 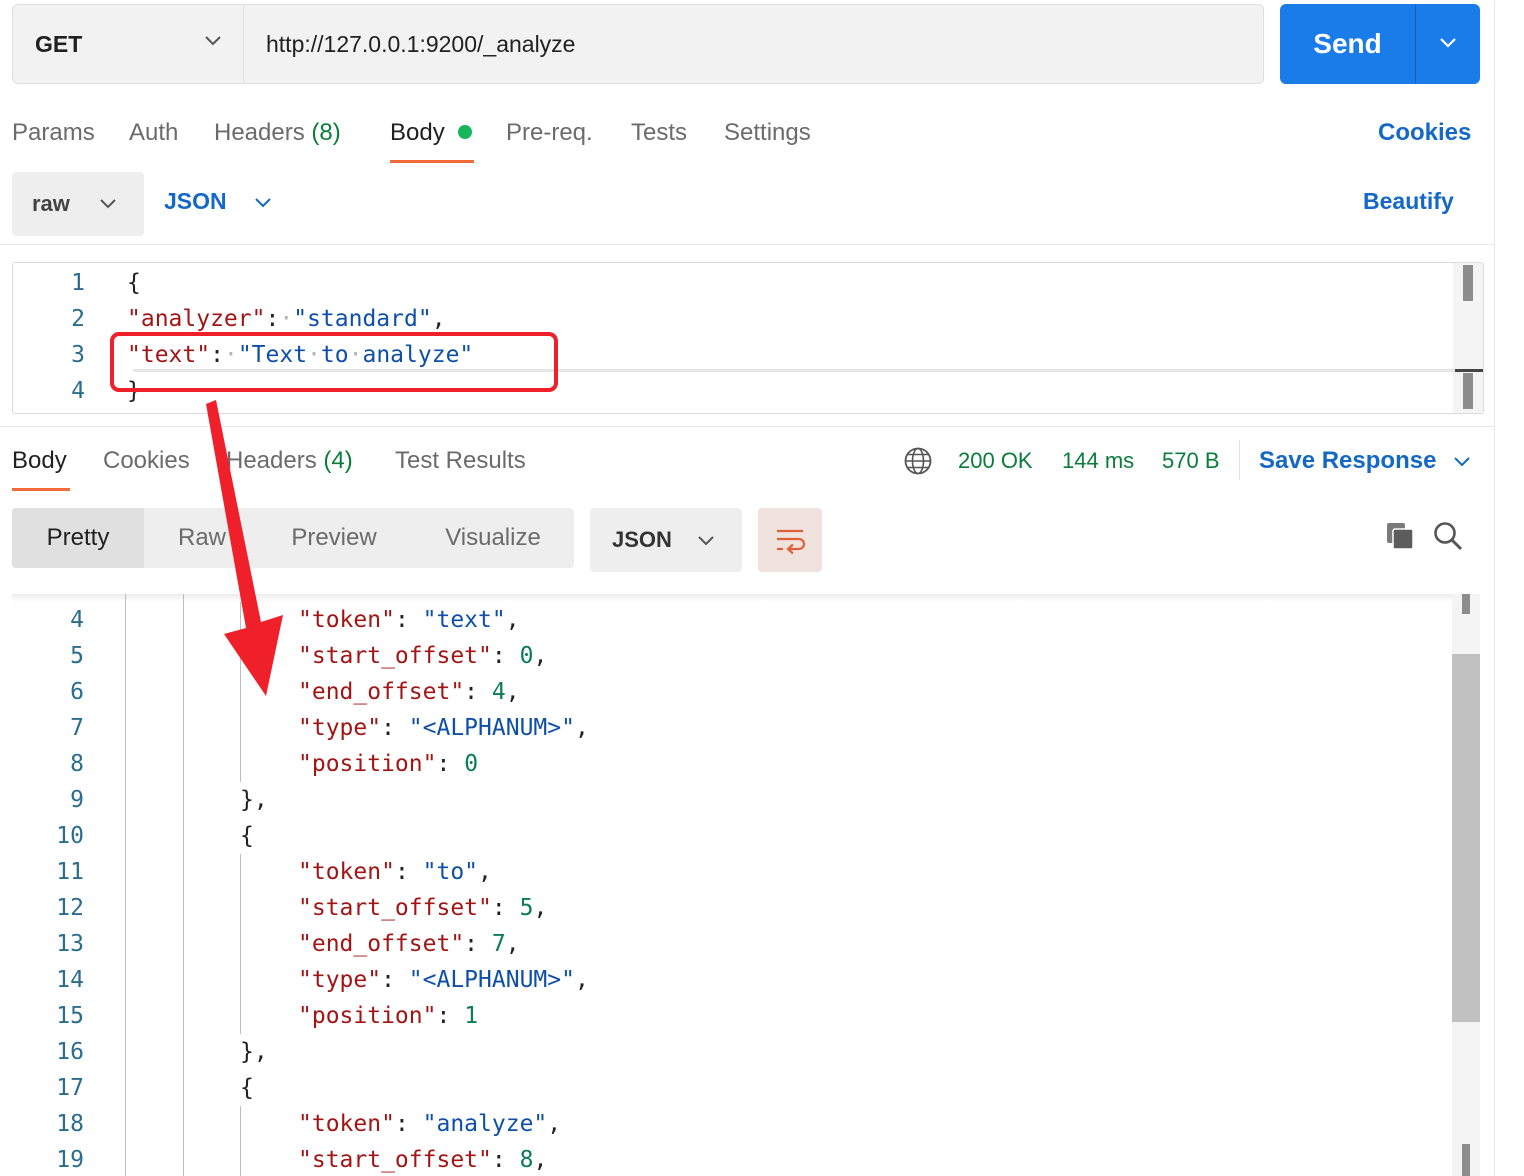 I want to click on code-line: "type": "<ALPHANUM>",, so click(x=300, y=728).